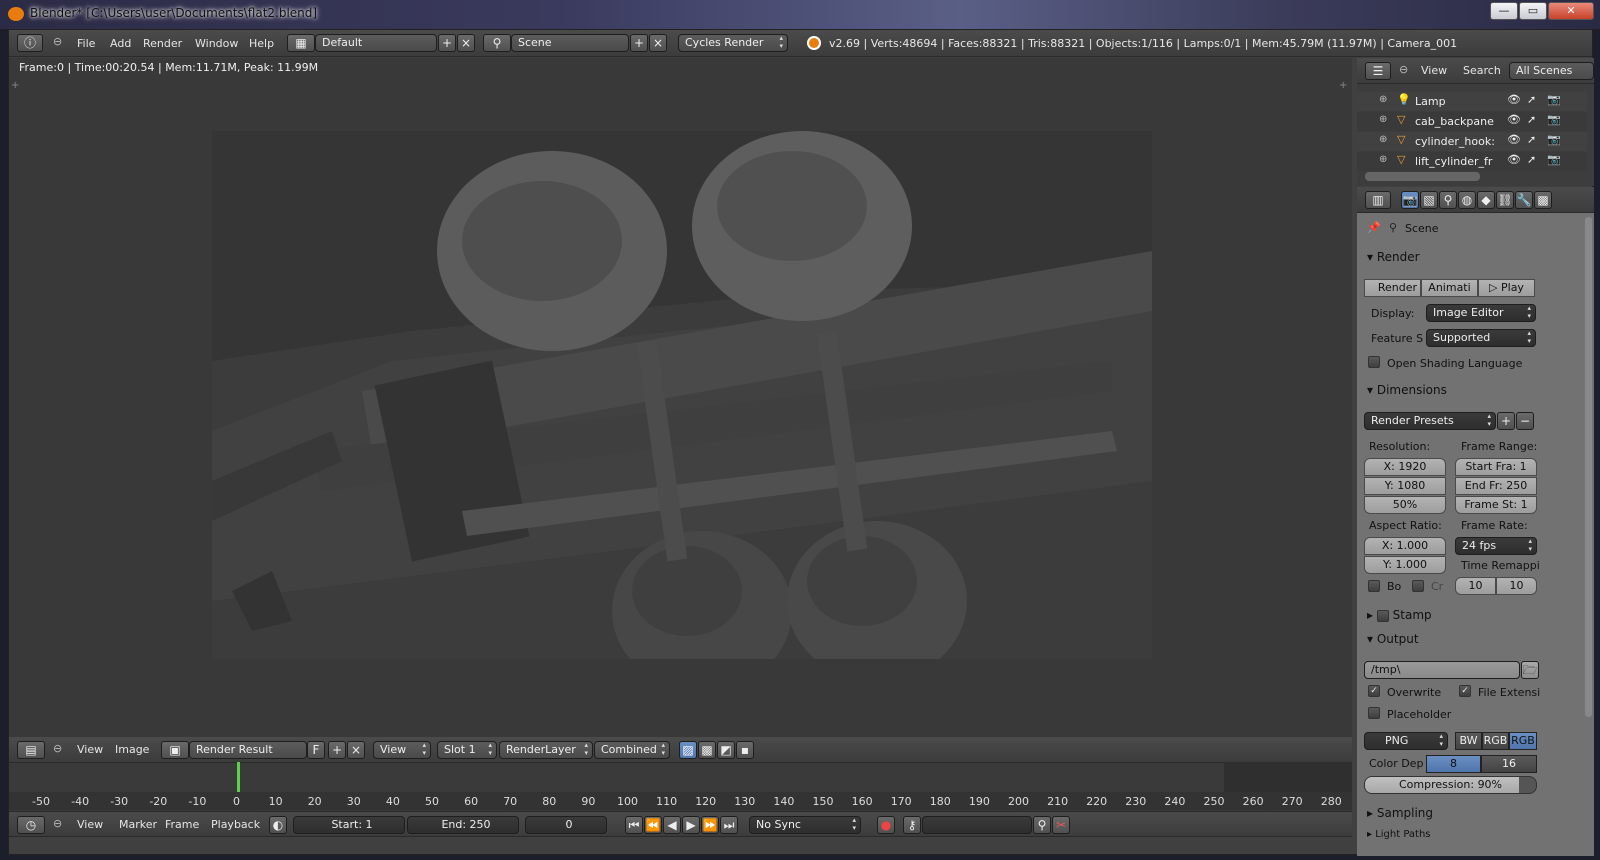 Image resolution: width=1600 pixels, height=860 pixels. What do you see at coordinates (235, 824) in the screenshot?
I see `menu-playback: Playback` at bounding box center [235, 824].